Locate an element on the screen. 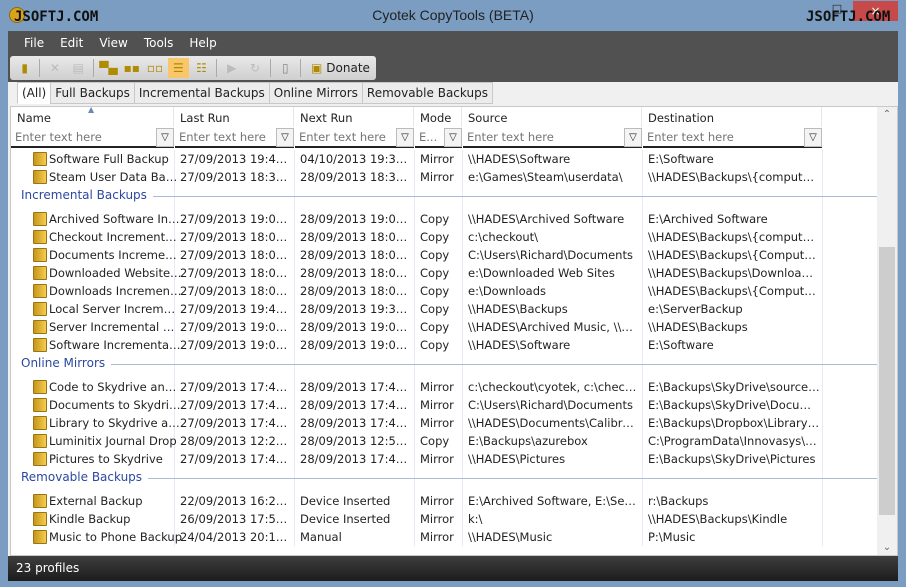  cell-source: \\HADES\Software is located at coordinates (519, 345).